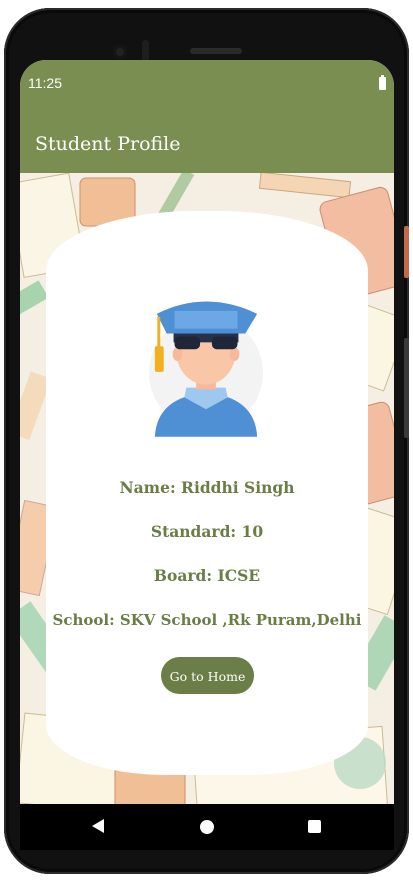 The width and height of the screenshot is (413, 881). What do you see at coordinates (98, 826) in the screenshot?
I see `back-icon` at bounding box center [98, 826].